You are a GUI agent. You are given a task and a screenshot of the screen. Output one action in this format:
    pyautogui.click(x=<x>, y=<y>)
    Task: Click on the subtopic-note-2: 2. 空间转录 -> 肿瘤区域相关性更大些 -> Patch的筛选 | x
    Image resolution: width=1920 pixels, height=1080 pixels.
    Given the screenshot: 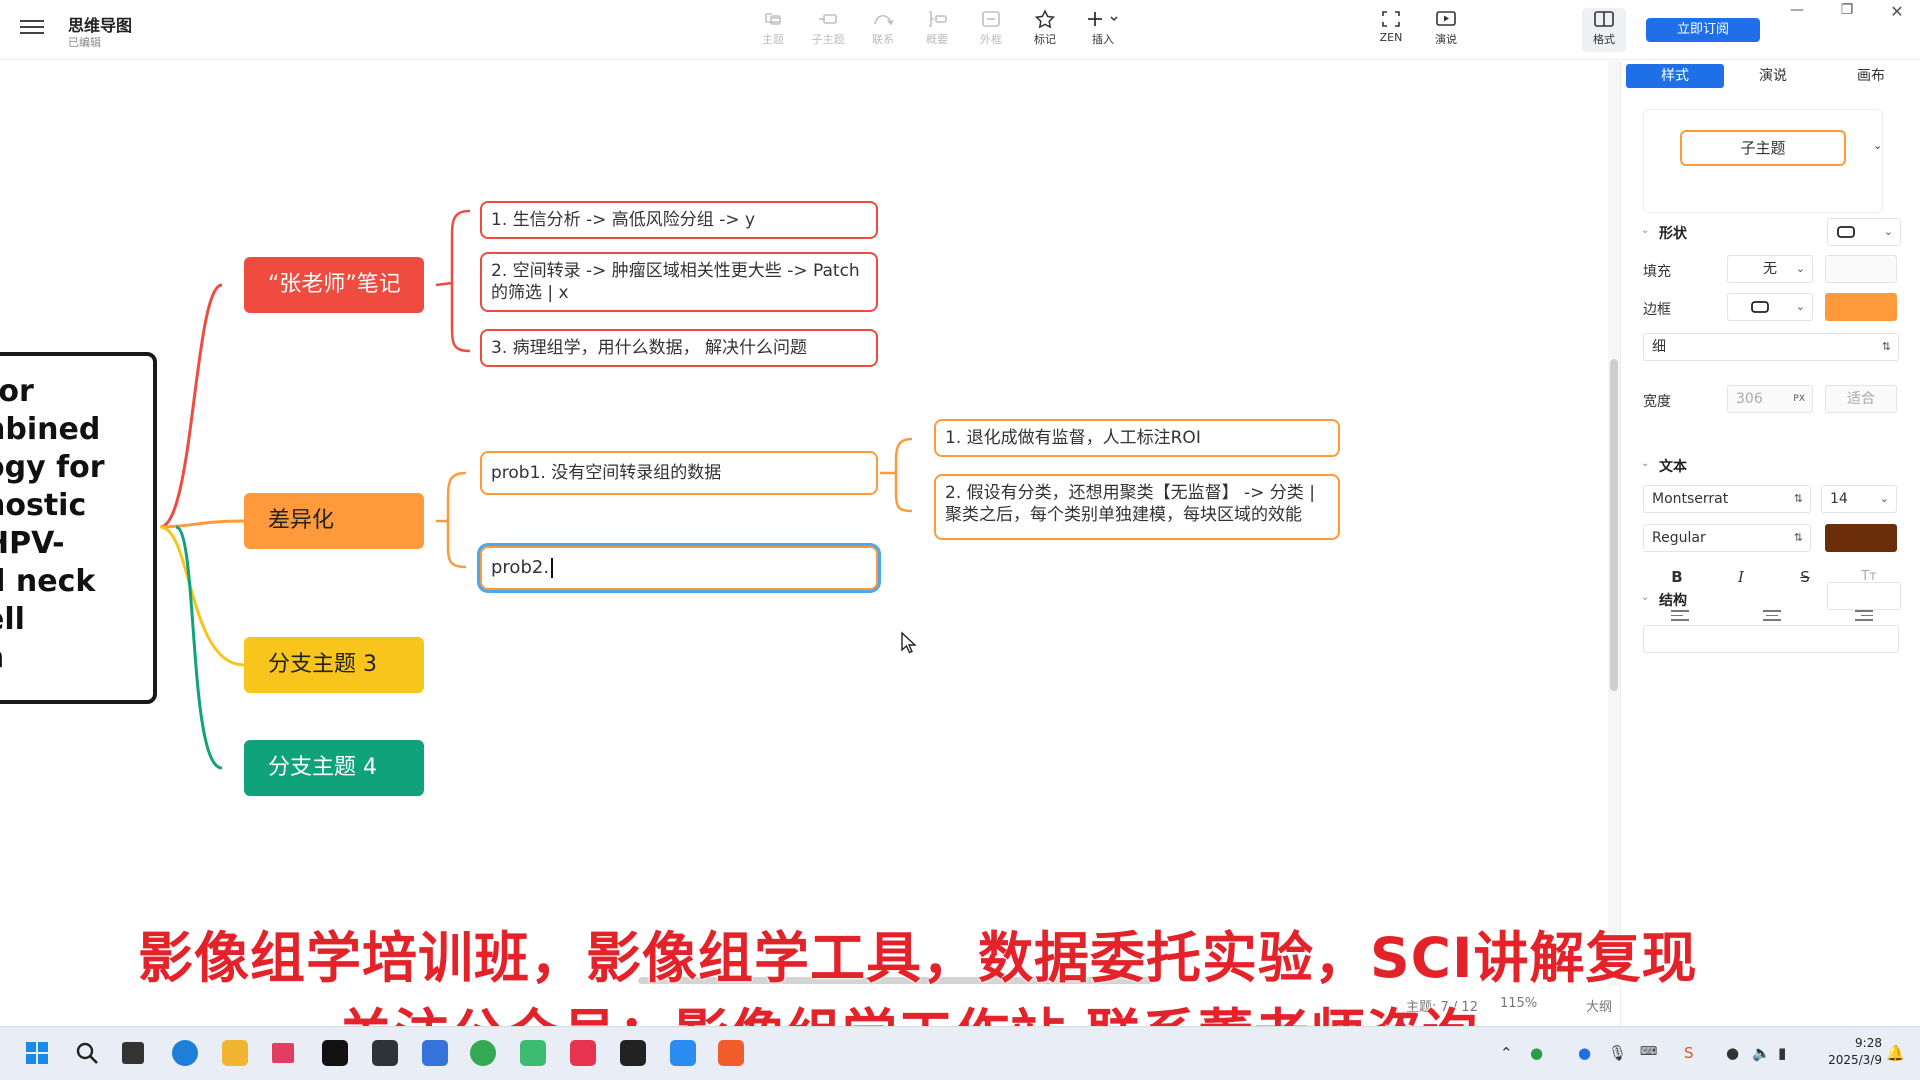 What is the action you would take?
    pyautogui.click(x=679, y=282)
    